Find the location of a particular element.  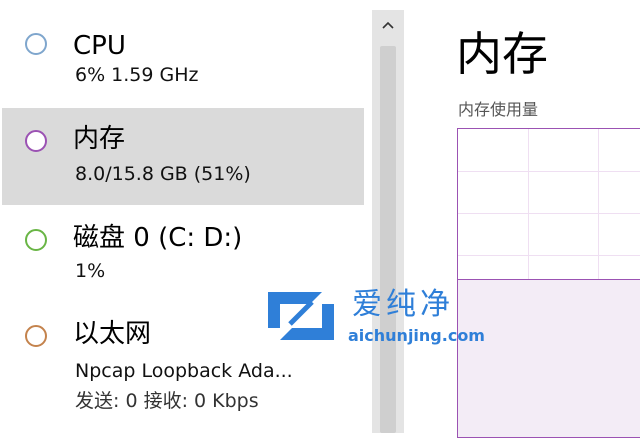

chevron-up-icon is located at coordinates (388, 25).